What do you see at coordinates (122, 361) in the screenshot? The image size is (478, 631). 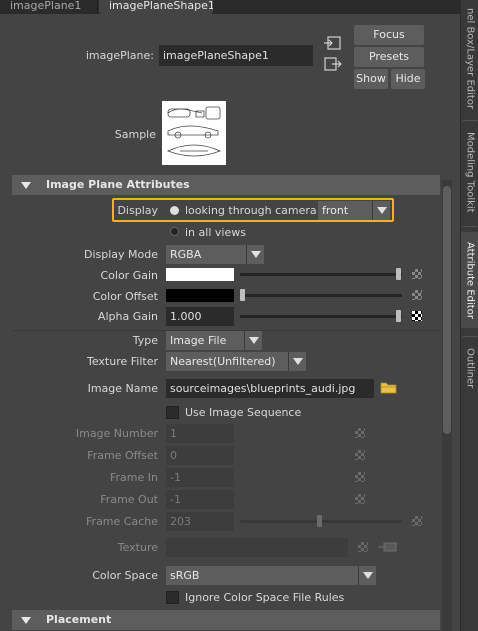 I see `texture-filter-label: Texture Filter` at bounding box center [122, 361].